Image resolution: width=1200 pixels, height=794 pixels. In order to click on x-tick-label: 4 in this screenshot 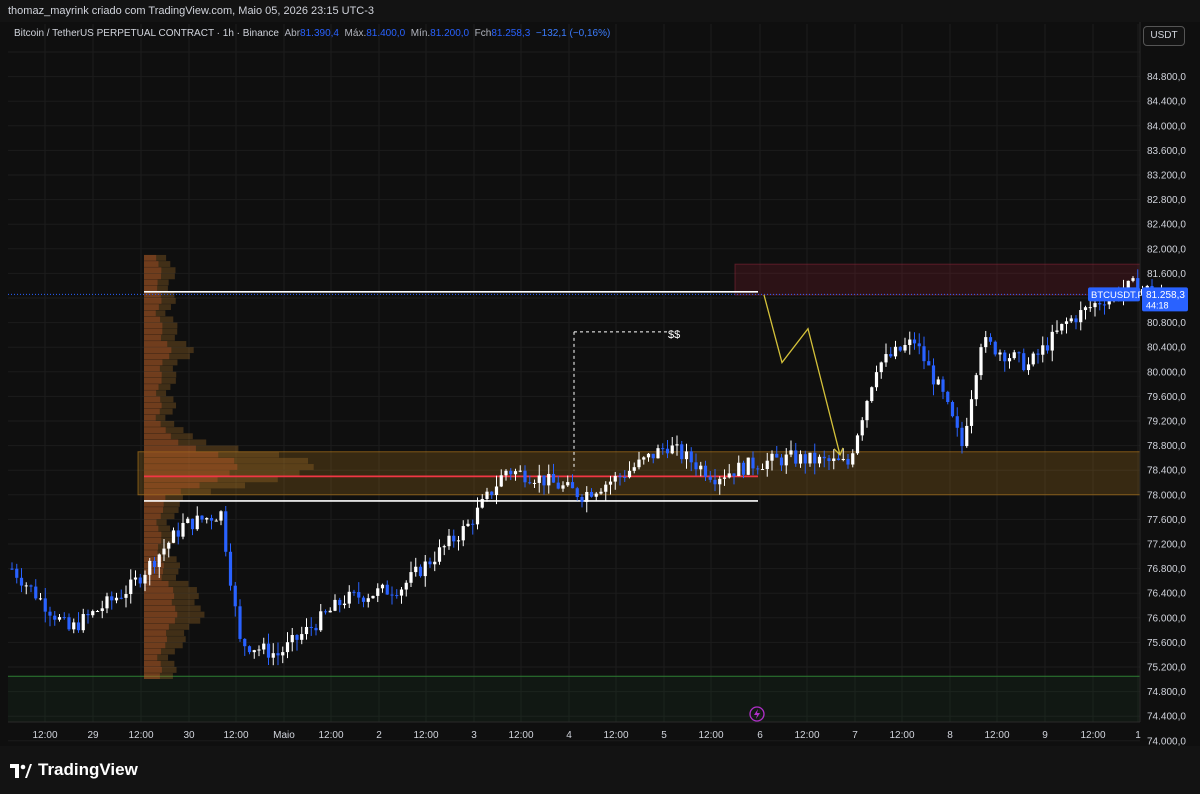, I will do `click(569, 735)`.